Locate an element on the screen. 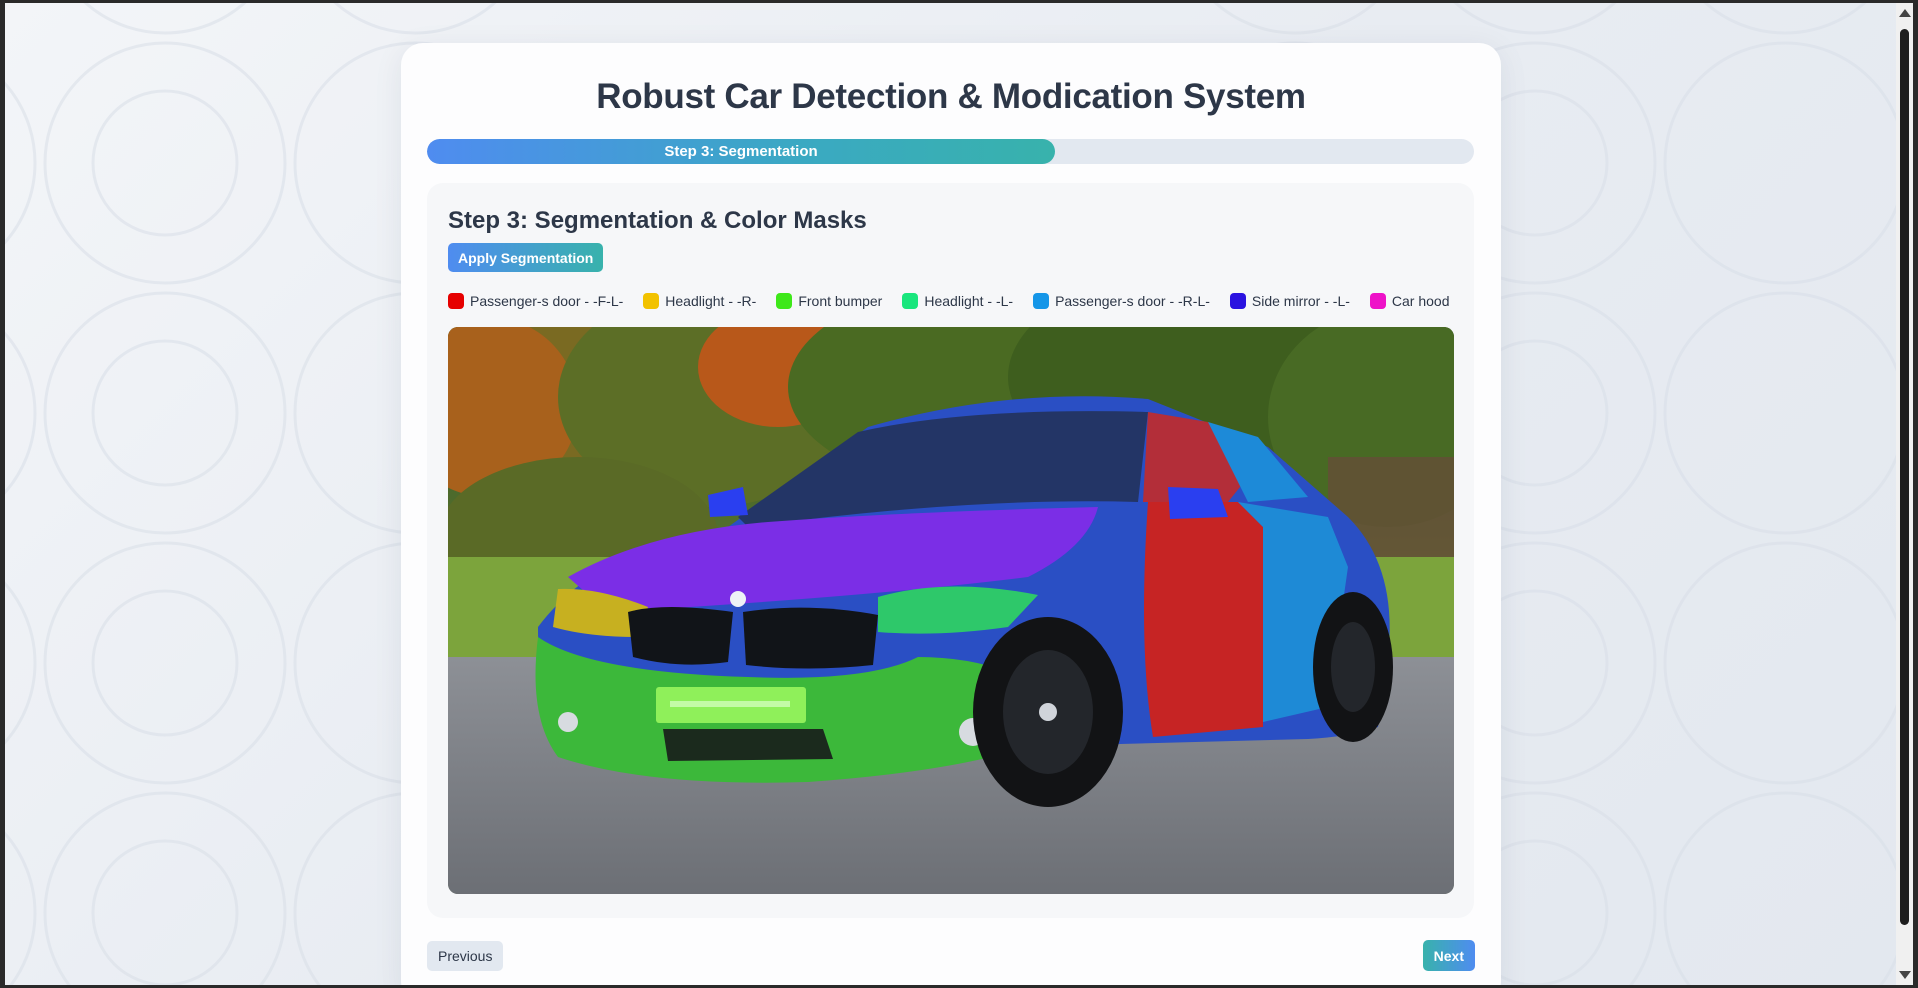 The height and width of the screenshot is (988, 1918). legend-item: Front bumper is located at coordinates (829, 301).